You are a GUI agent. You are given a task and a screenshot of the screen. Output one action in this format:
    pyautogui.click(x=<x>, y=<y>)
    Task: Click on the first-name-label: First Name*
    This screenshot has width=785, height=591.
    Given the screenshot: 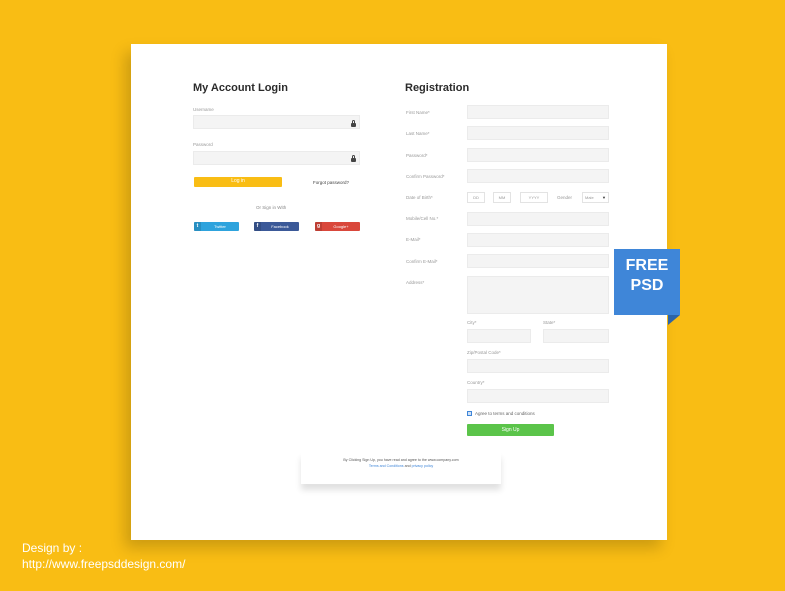 What is the action you would take?
    pyautogui.click(x=418, y=112)
    